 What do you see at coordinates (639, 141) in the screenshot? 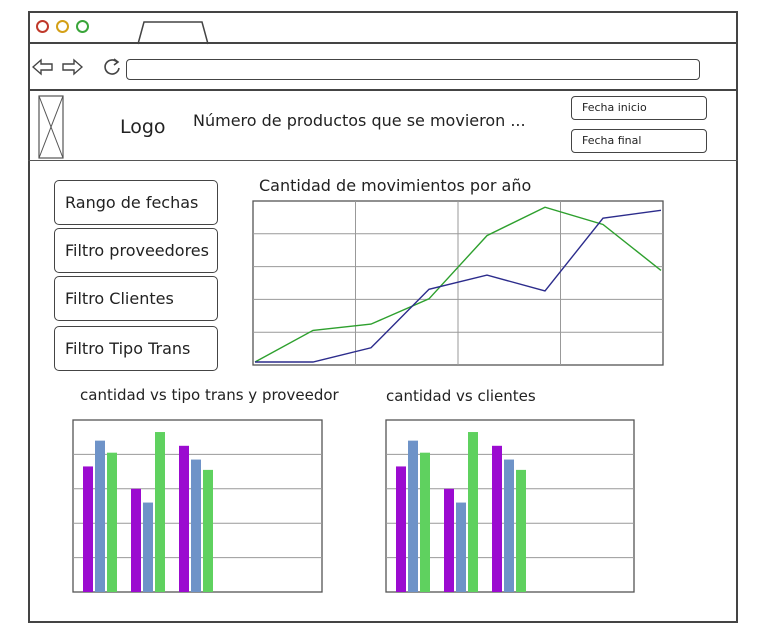
I see `date-end-field: Fecha final` at bounding box center [639, 141].